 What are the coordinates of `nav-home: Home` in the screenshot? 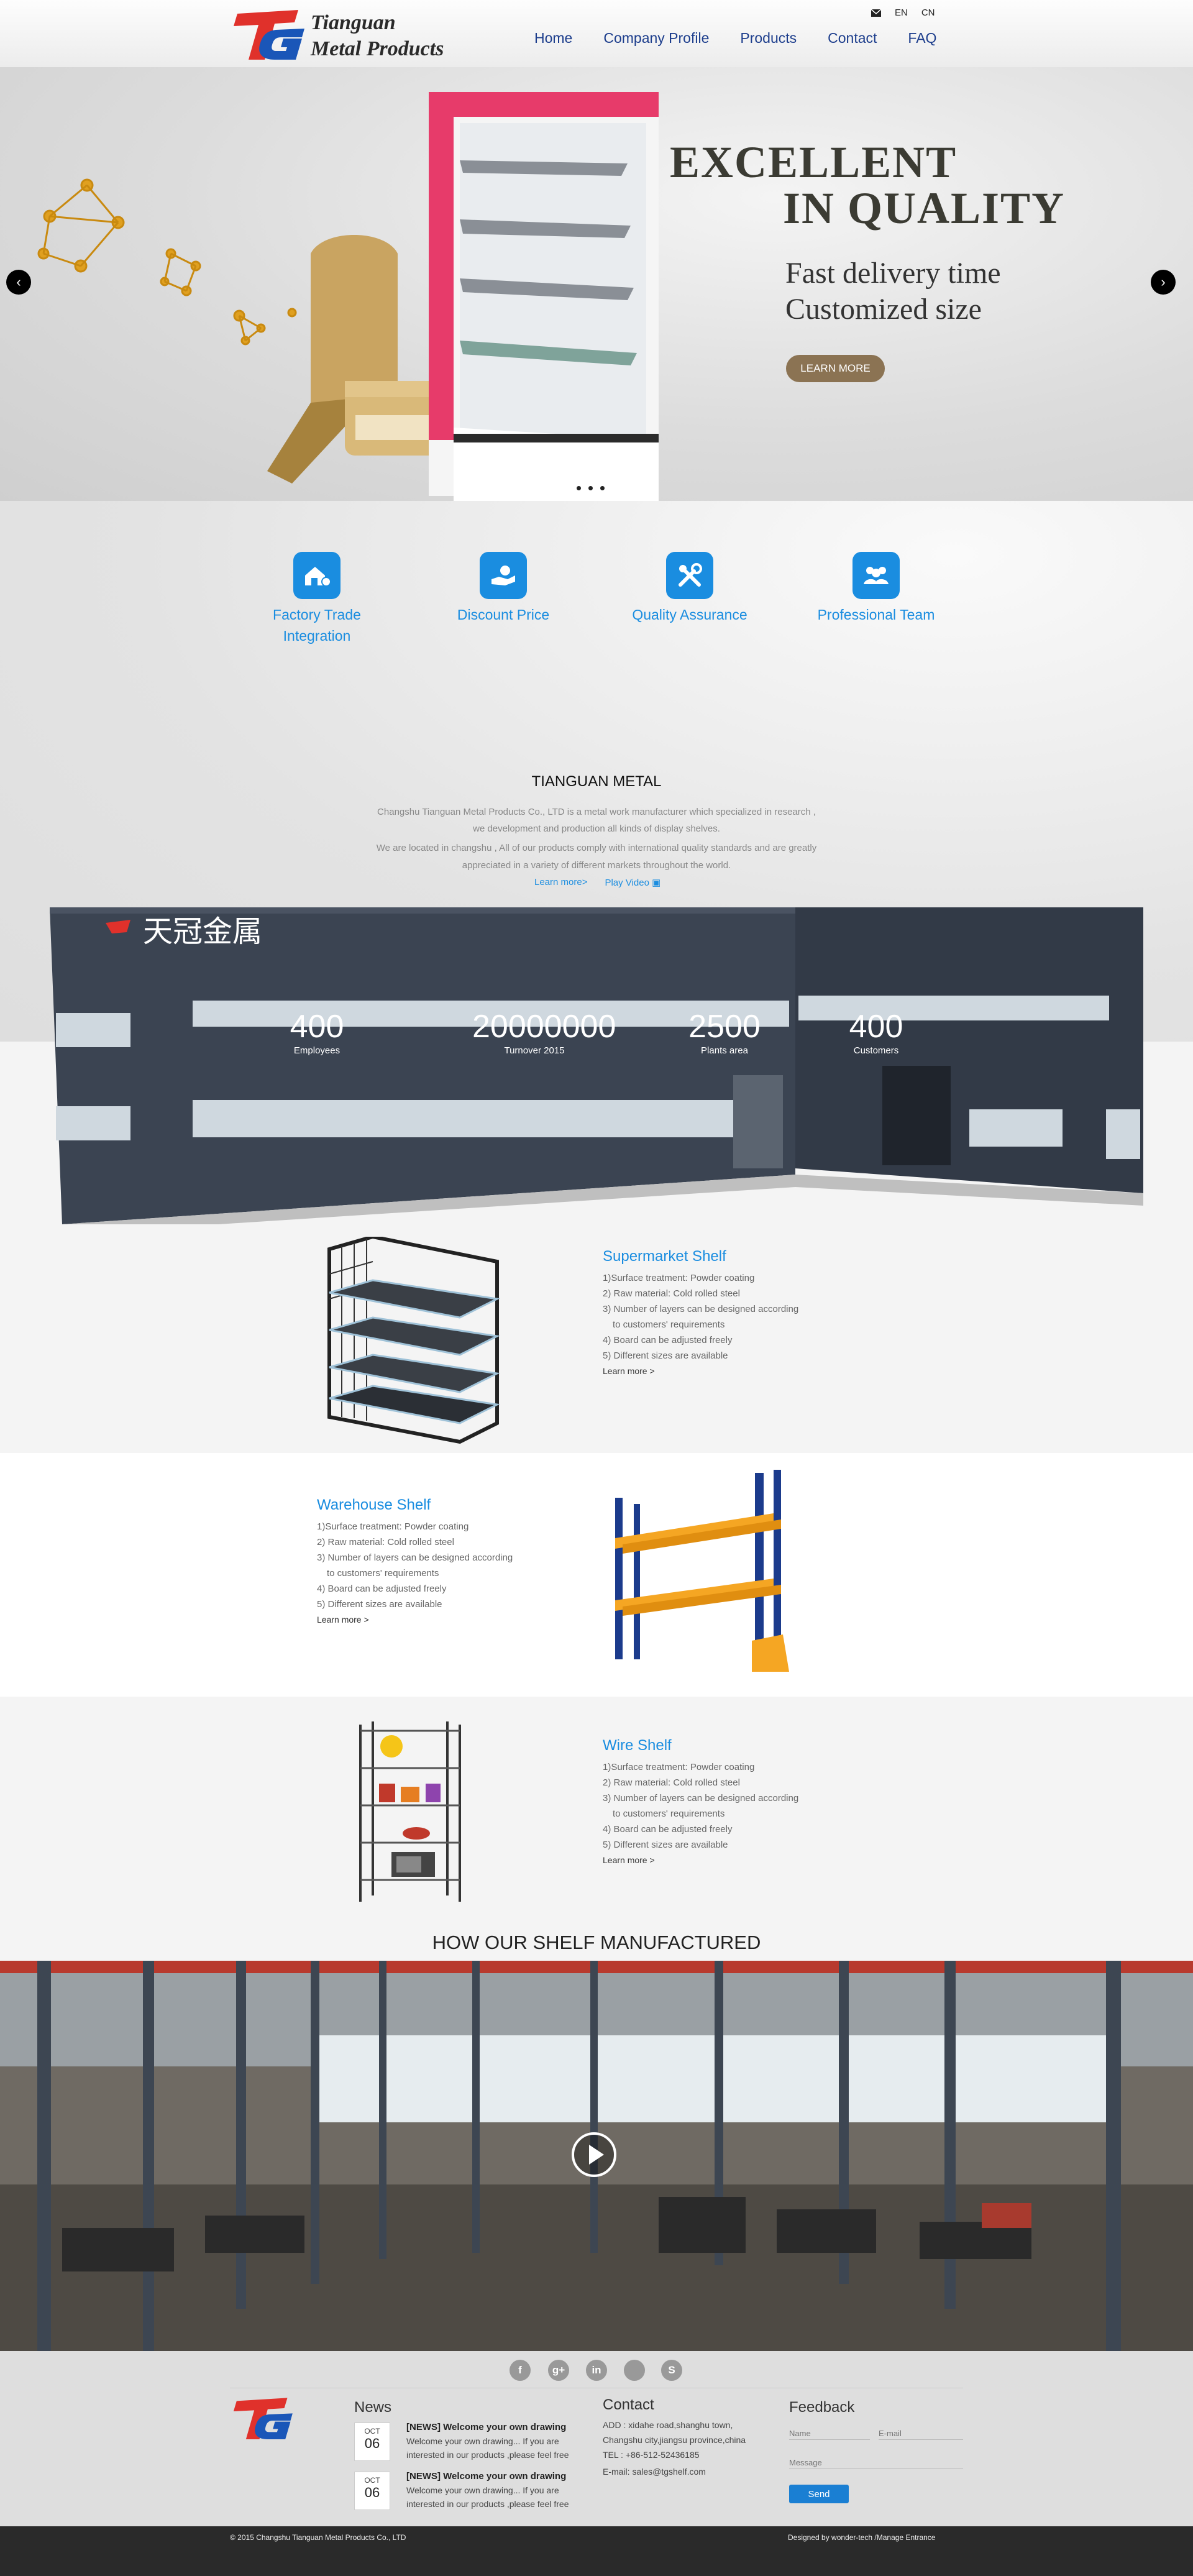 It's located at (553, 38).